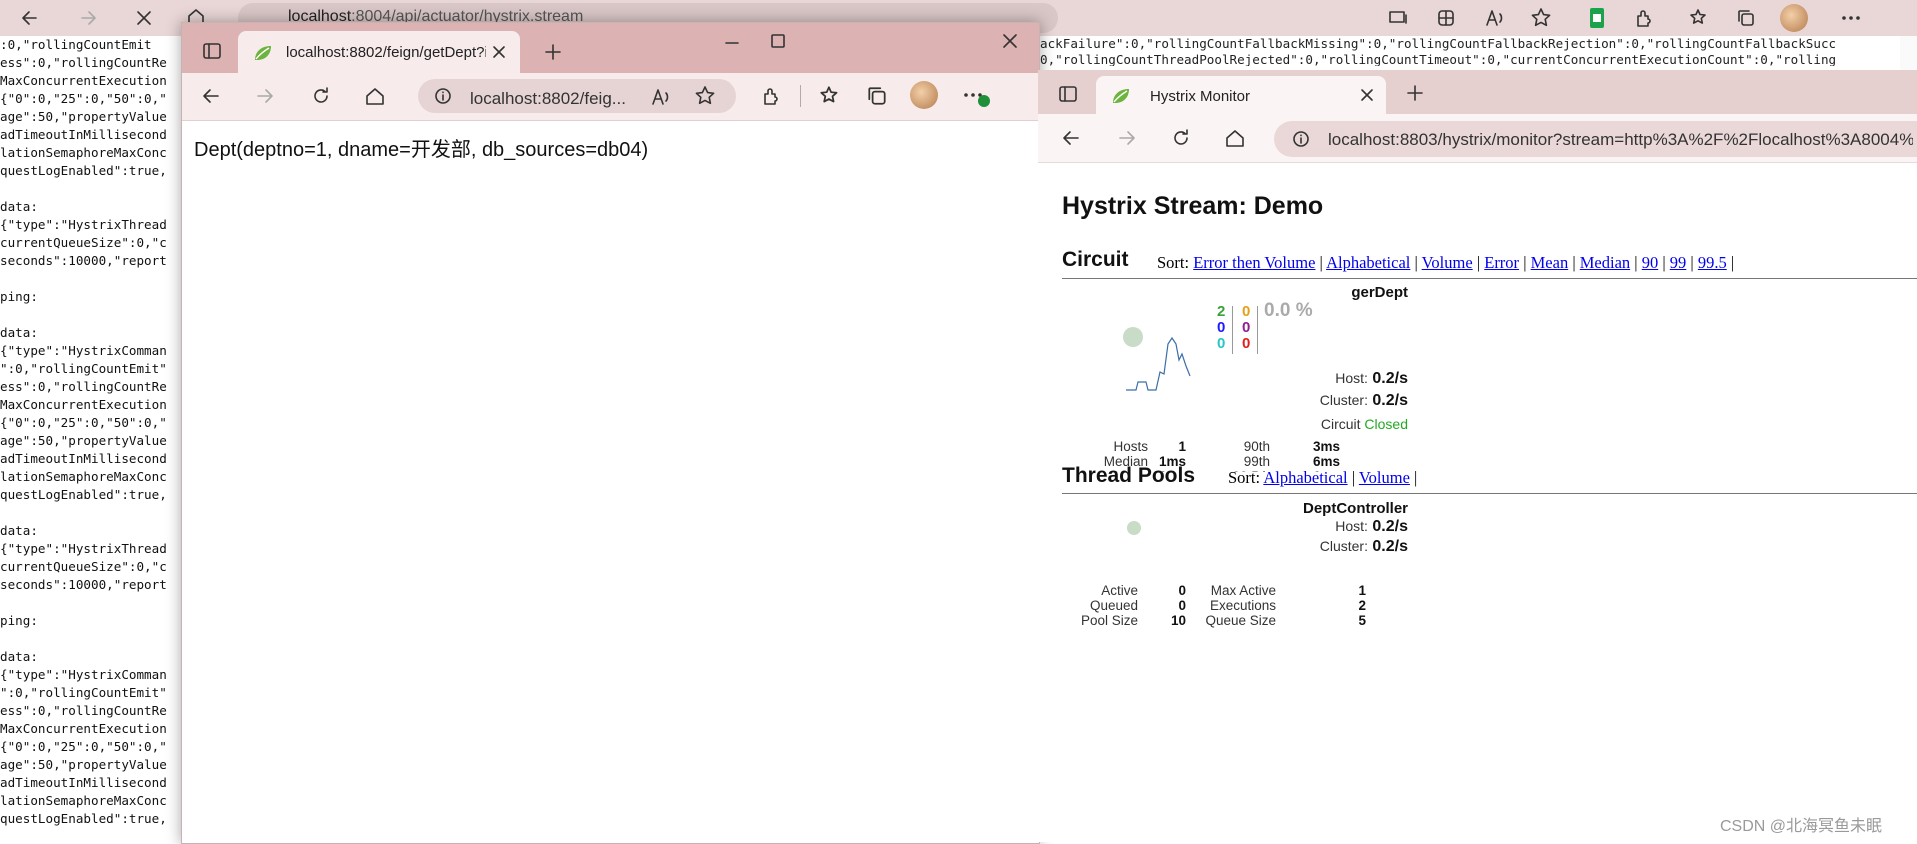 The width and height of the screenshot is (1917, 844). What do you see at coordinates (1121, 96) in the screenshot?
I see `spring-leaf-icon` at bounding box center [1121, 96].